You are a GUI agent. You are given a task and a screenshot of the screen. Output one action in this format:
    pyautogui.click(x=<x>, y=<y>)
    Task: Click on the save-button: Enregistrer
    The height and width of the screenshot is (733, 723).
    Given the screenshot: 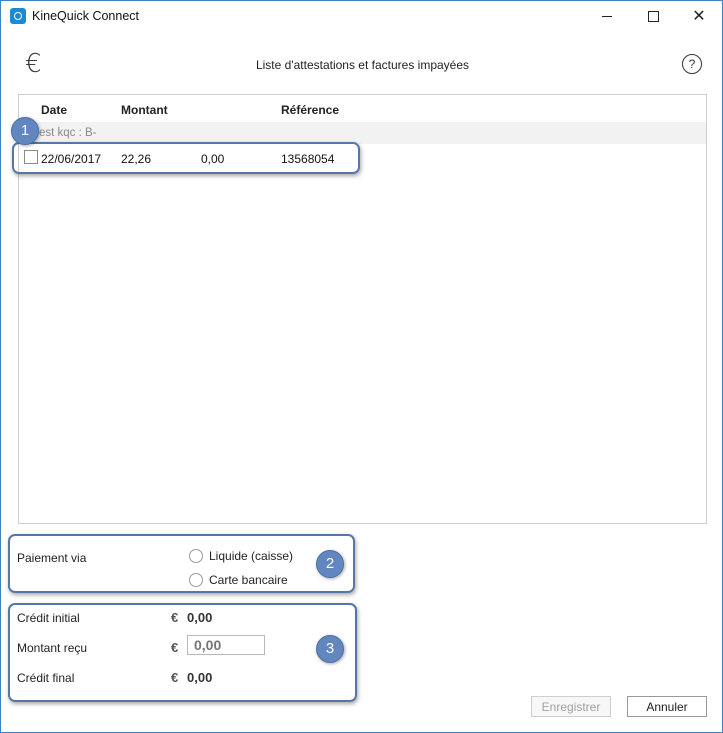 What is the action you would take?
    pyautogui.click(x=571, y=706)
    